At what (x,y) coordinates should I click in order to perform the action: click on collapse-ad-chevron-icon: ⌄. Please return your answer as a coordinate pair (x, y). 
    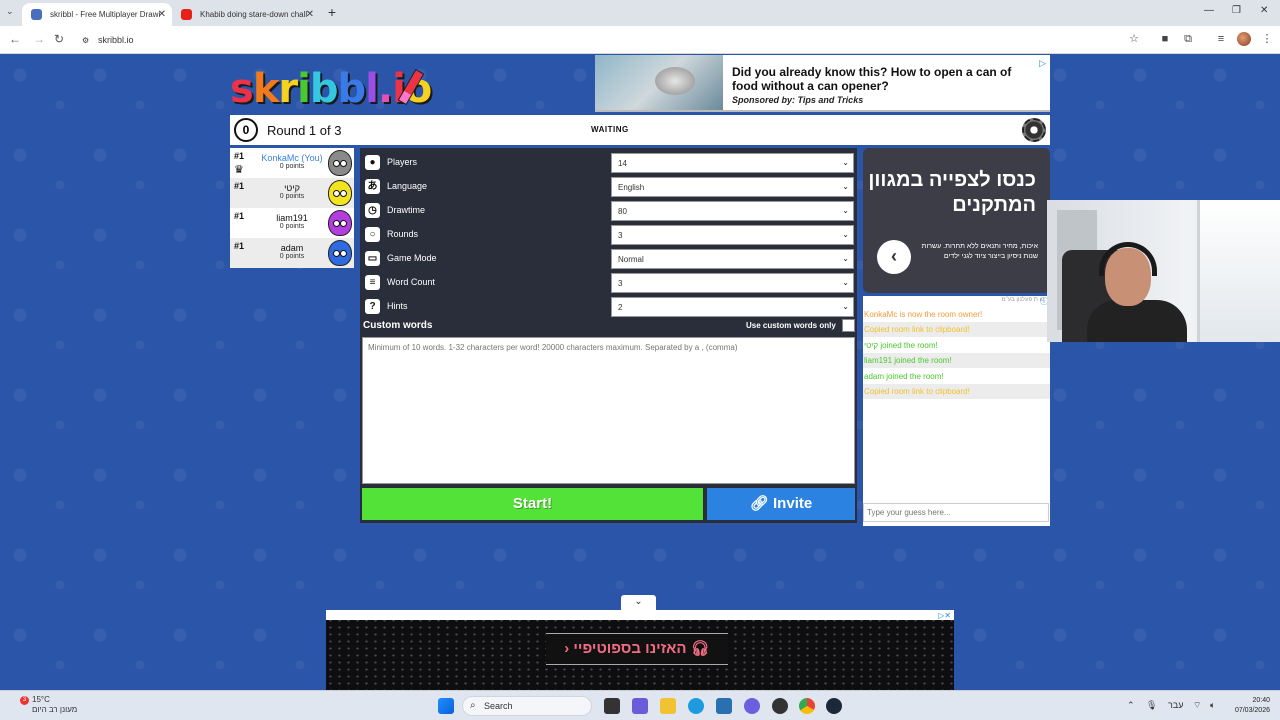
    Looking at the image, I should click on (638, 602).